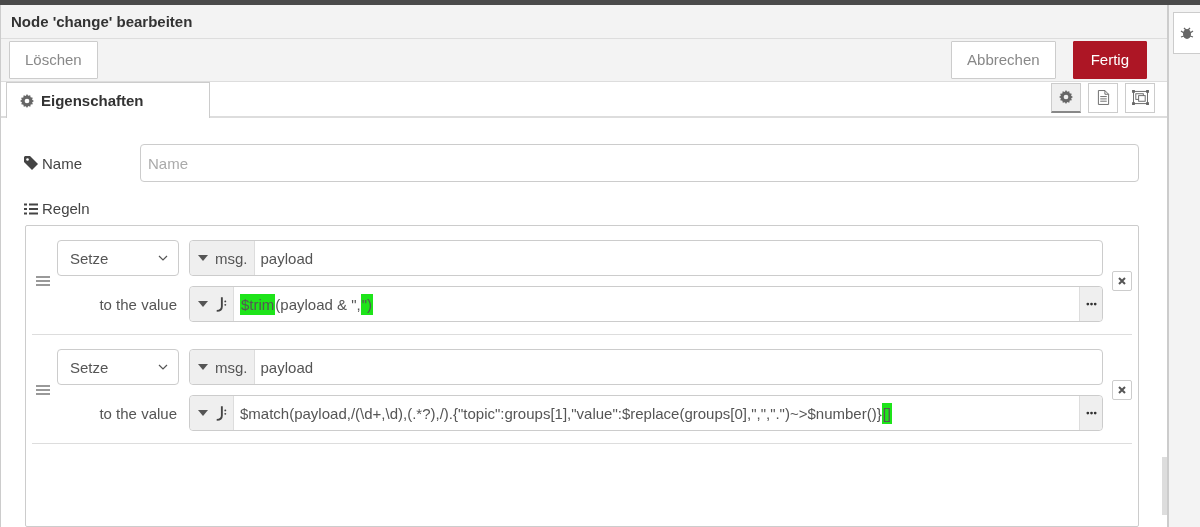 The image size is (1200, 527). I want to click on name-label: Name, so click(62, 163).